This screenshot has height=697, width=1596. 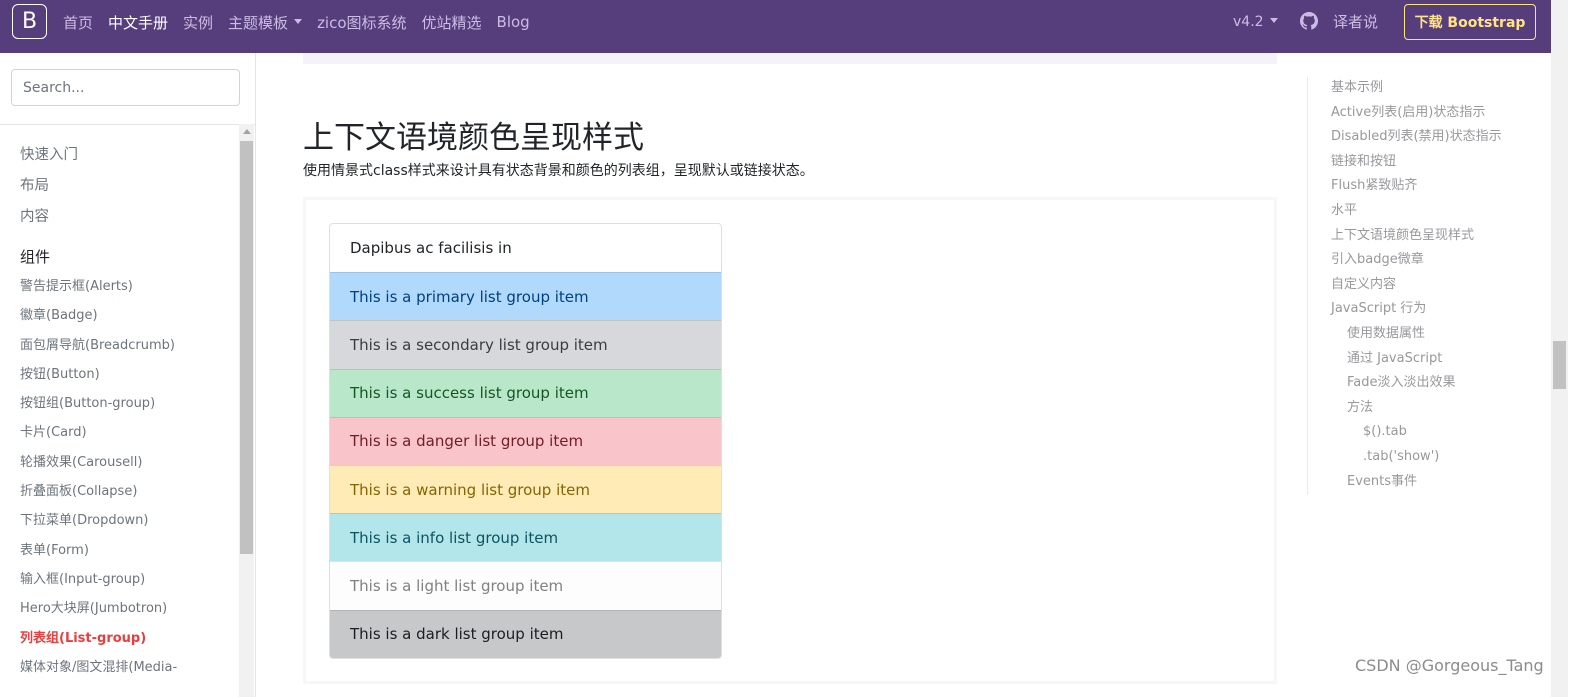 I want to click on toc-link: 引入badge微章, so click(x=1438, y=262).